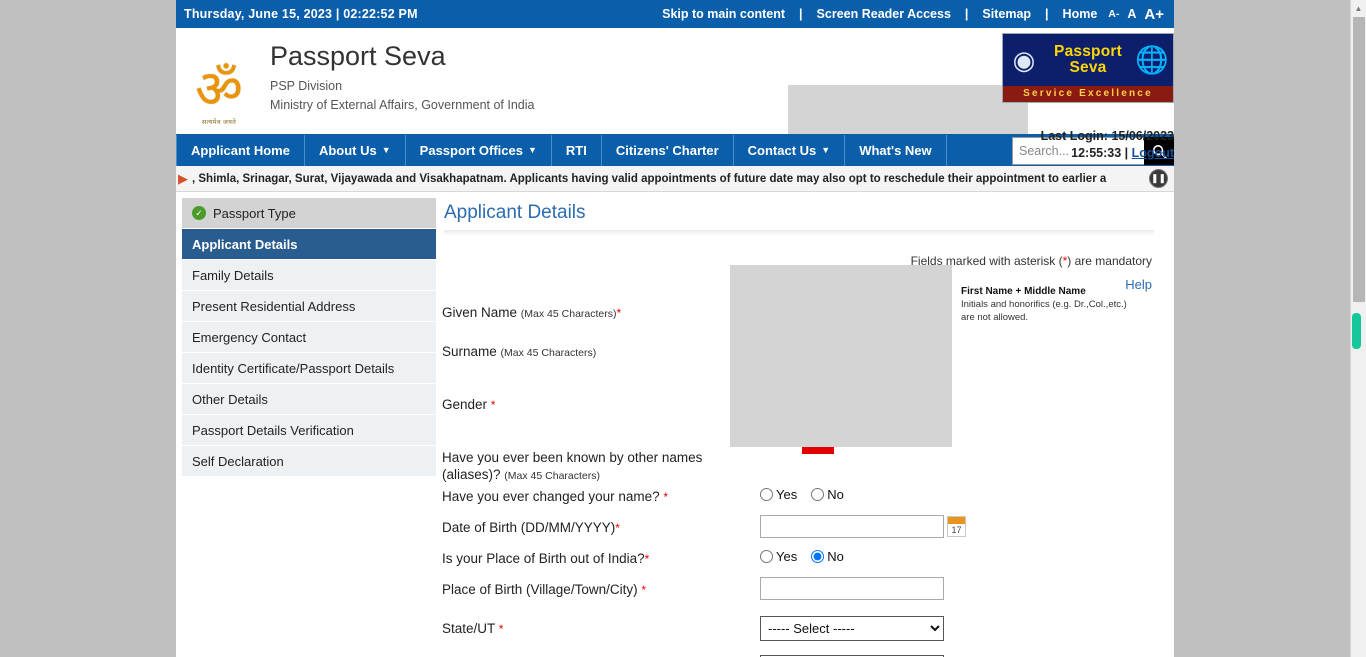 This screenshot has height=657, width=1366. I want to click on control-place-of-birth, so click(970, 588).